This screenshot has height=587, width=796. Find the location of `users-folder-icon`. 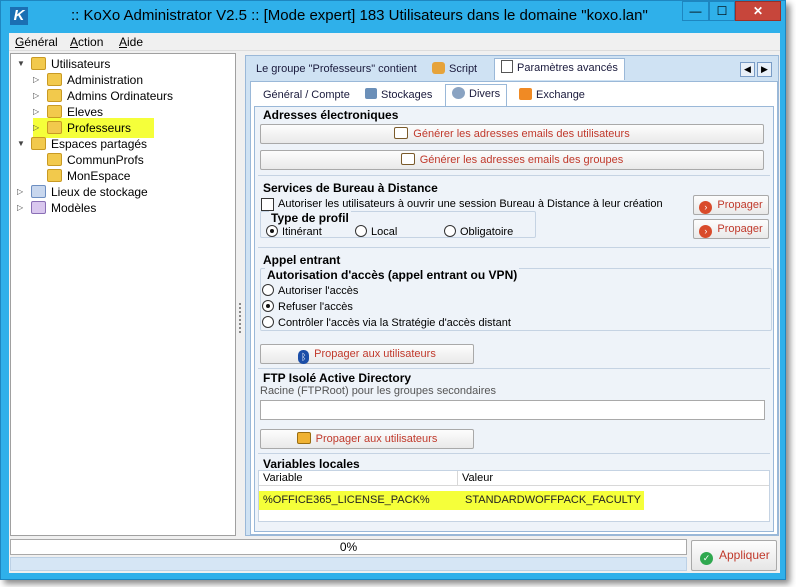

users-folder-icon is located at coordinates (38, 63).